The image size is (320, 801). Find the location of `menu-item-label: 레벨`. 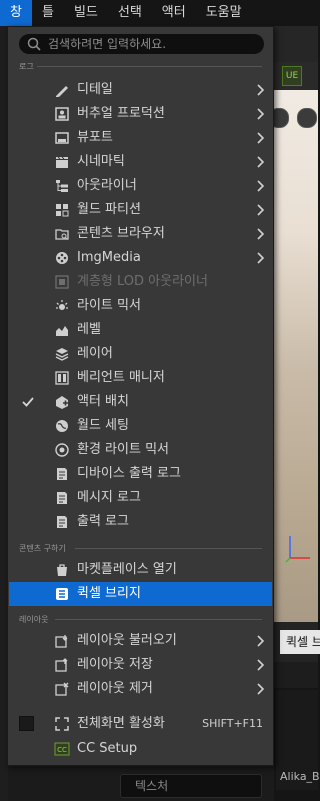

menu-item-label: 레벨 is located at coordinates (89, 329).